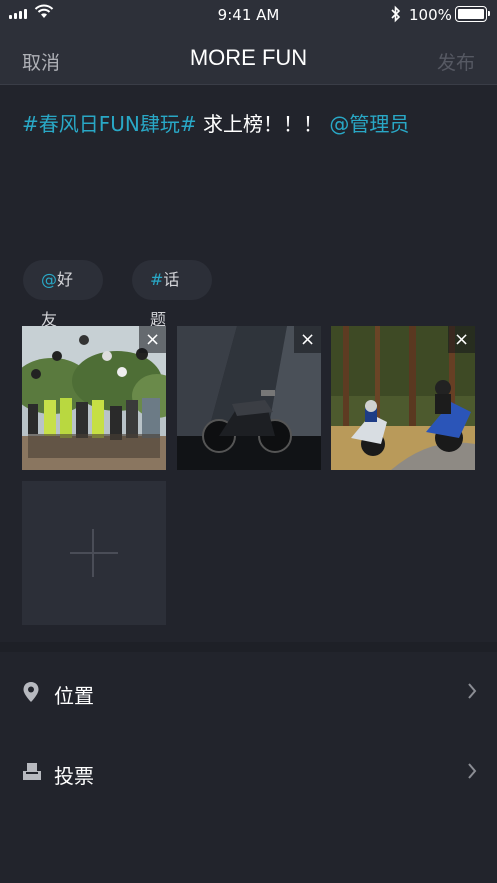  What do you see at coordinates (248, 647) in the screenshot?
I see `section-divider` at bounding box center [248, 647].